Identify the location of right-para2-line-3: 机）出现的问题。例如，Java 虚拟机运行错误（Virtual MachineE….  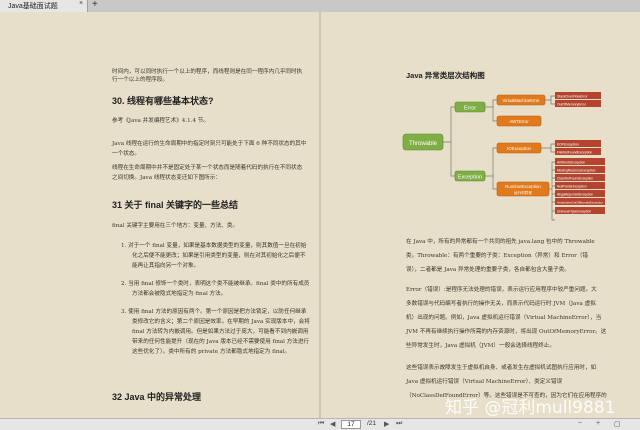
(504, 318).